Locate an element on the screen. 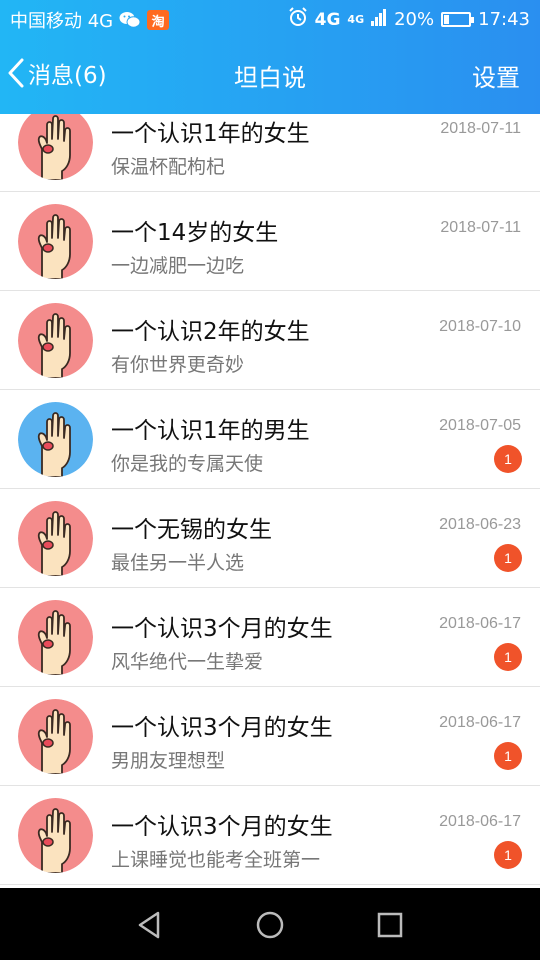 The width and height of the screenshot is (540, 960). status-bar: 中国移动 4G 淘 4G 4G 20% 17:43 is located at coordinates (270, 19).